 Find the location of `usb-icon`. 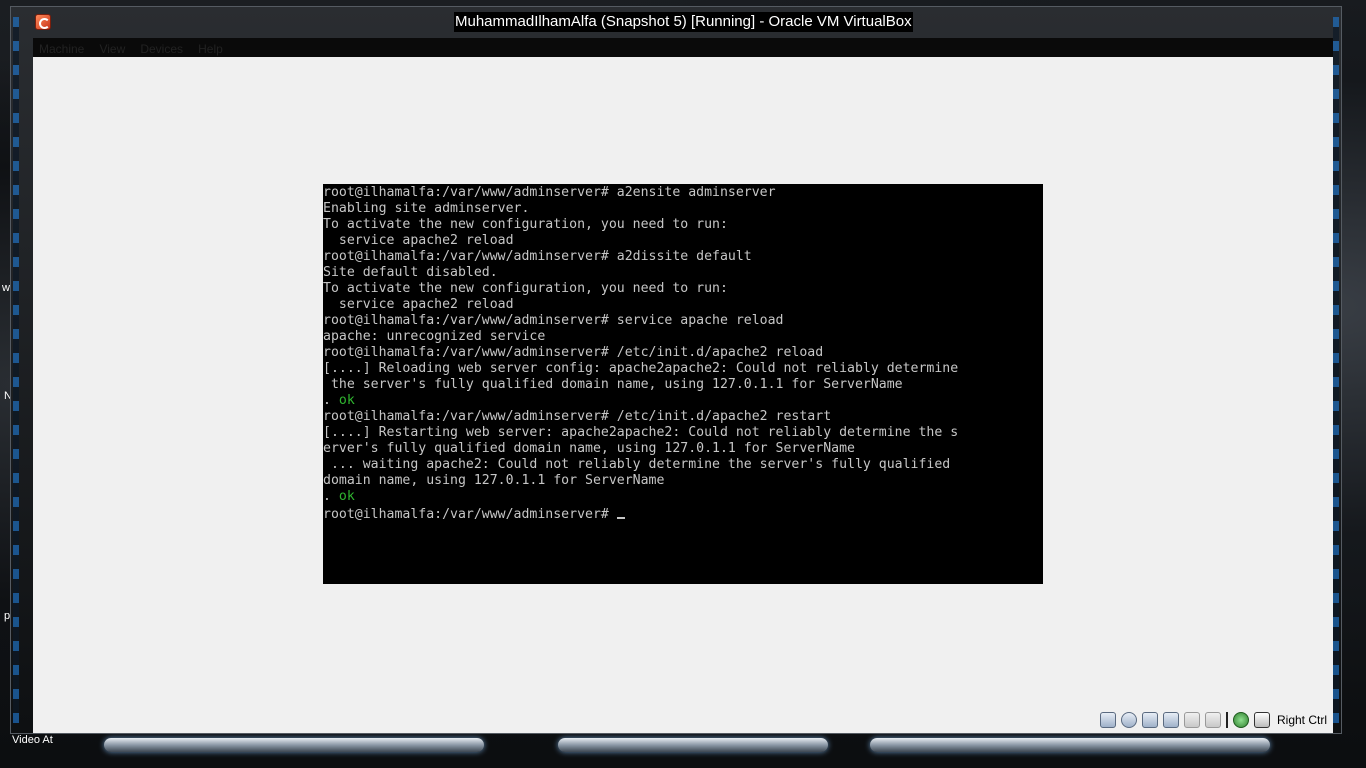

usb-icon is located at coordinates (1149, 720).